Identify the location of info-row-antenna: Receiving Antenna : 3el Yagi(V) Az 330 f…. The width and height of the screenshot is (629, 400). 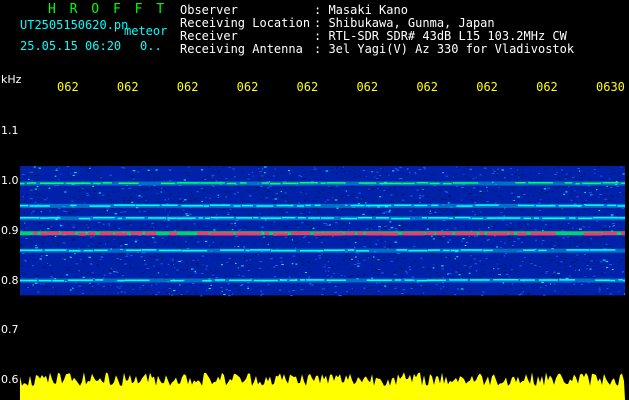
(377, 49).